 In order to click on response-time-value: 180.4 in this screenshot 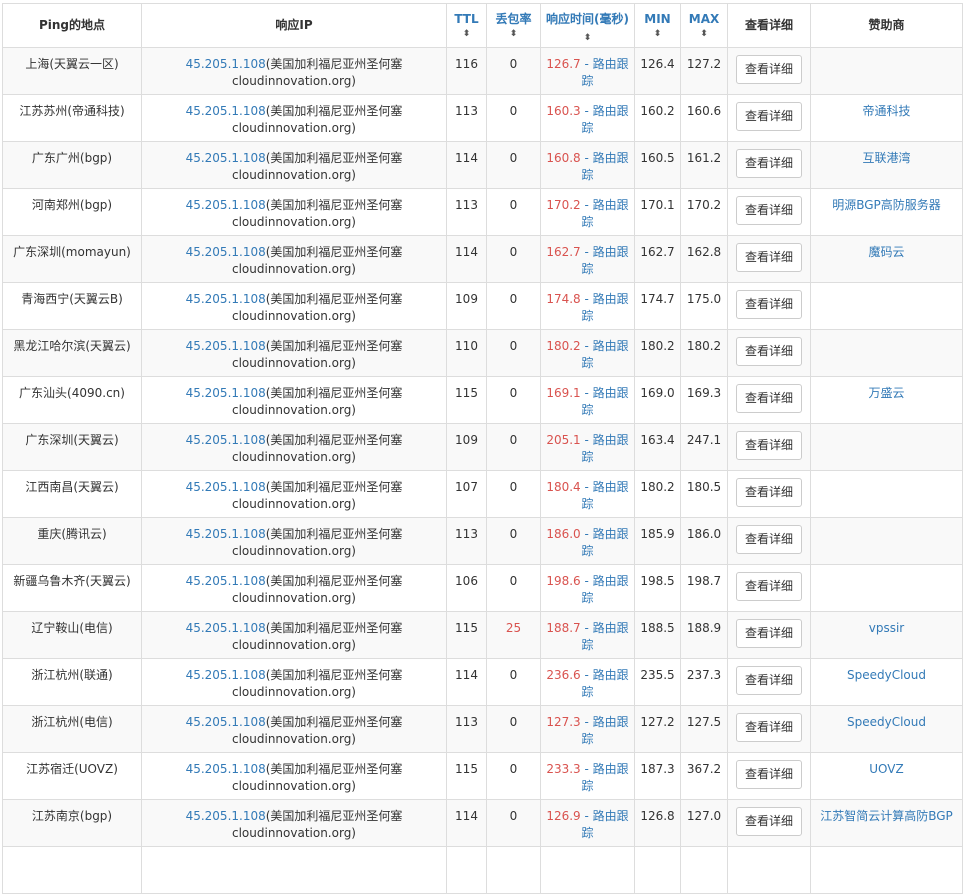, I will do `click(563, 487)`.